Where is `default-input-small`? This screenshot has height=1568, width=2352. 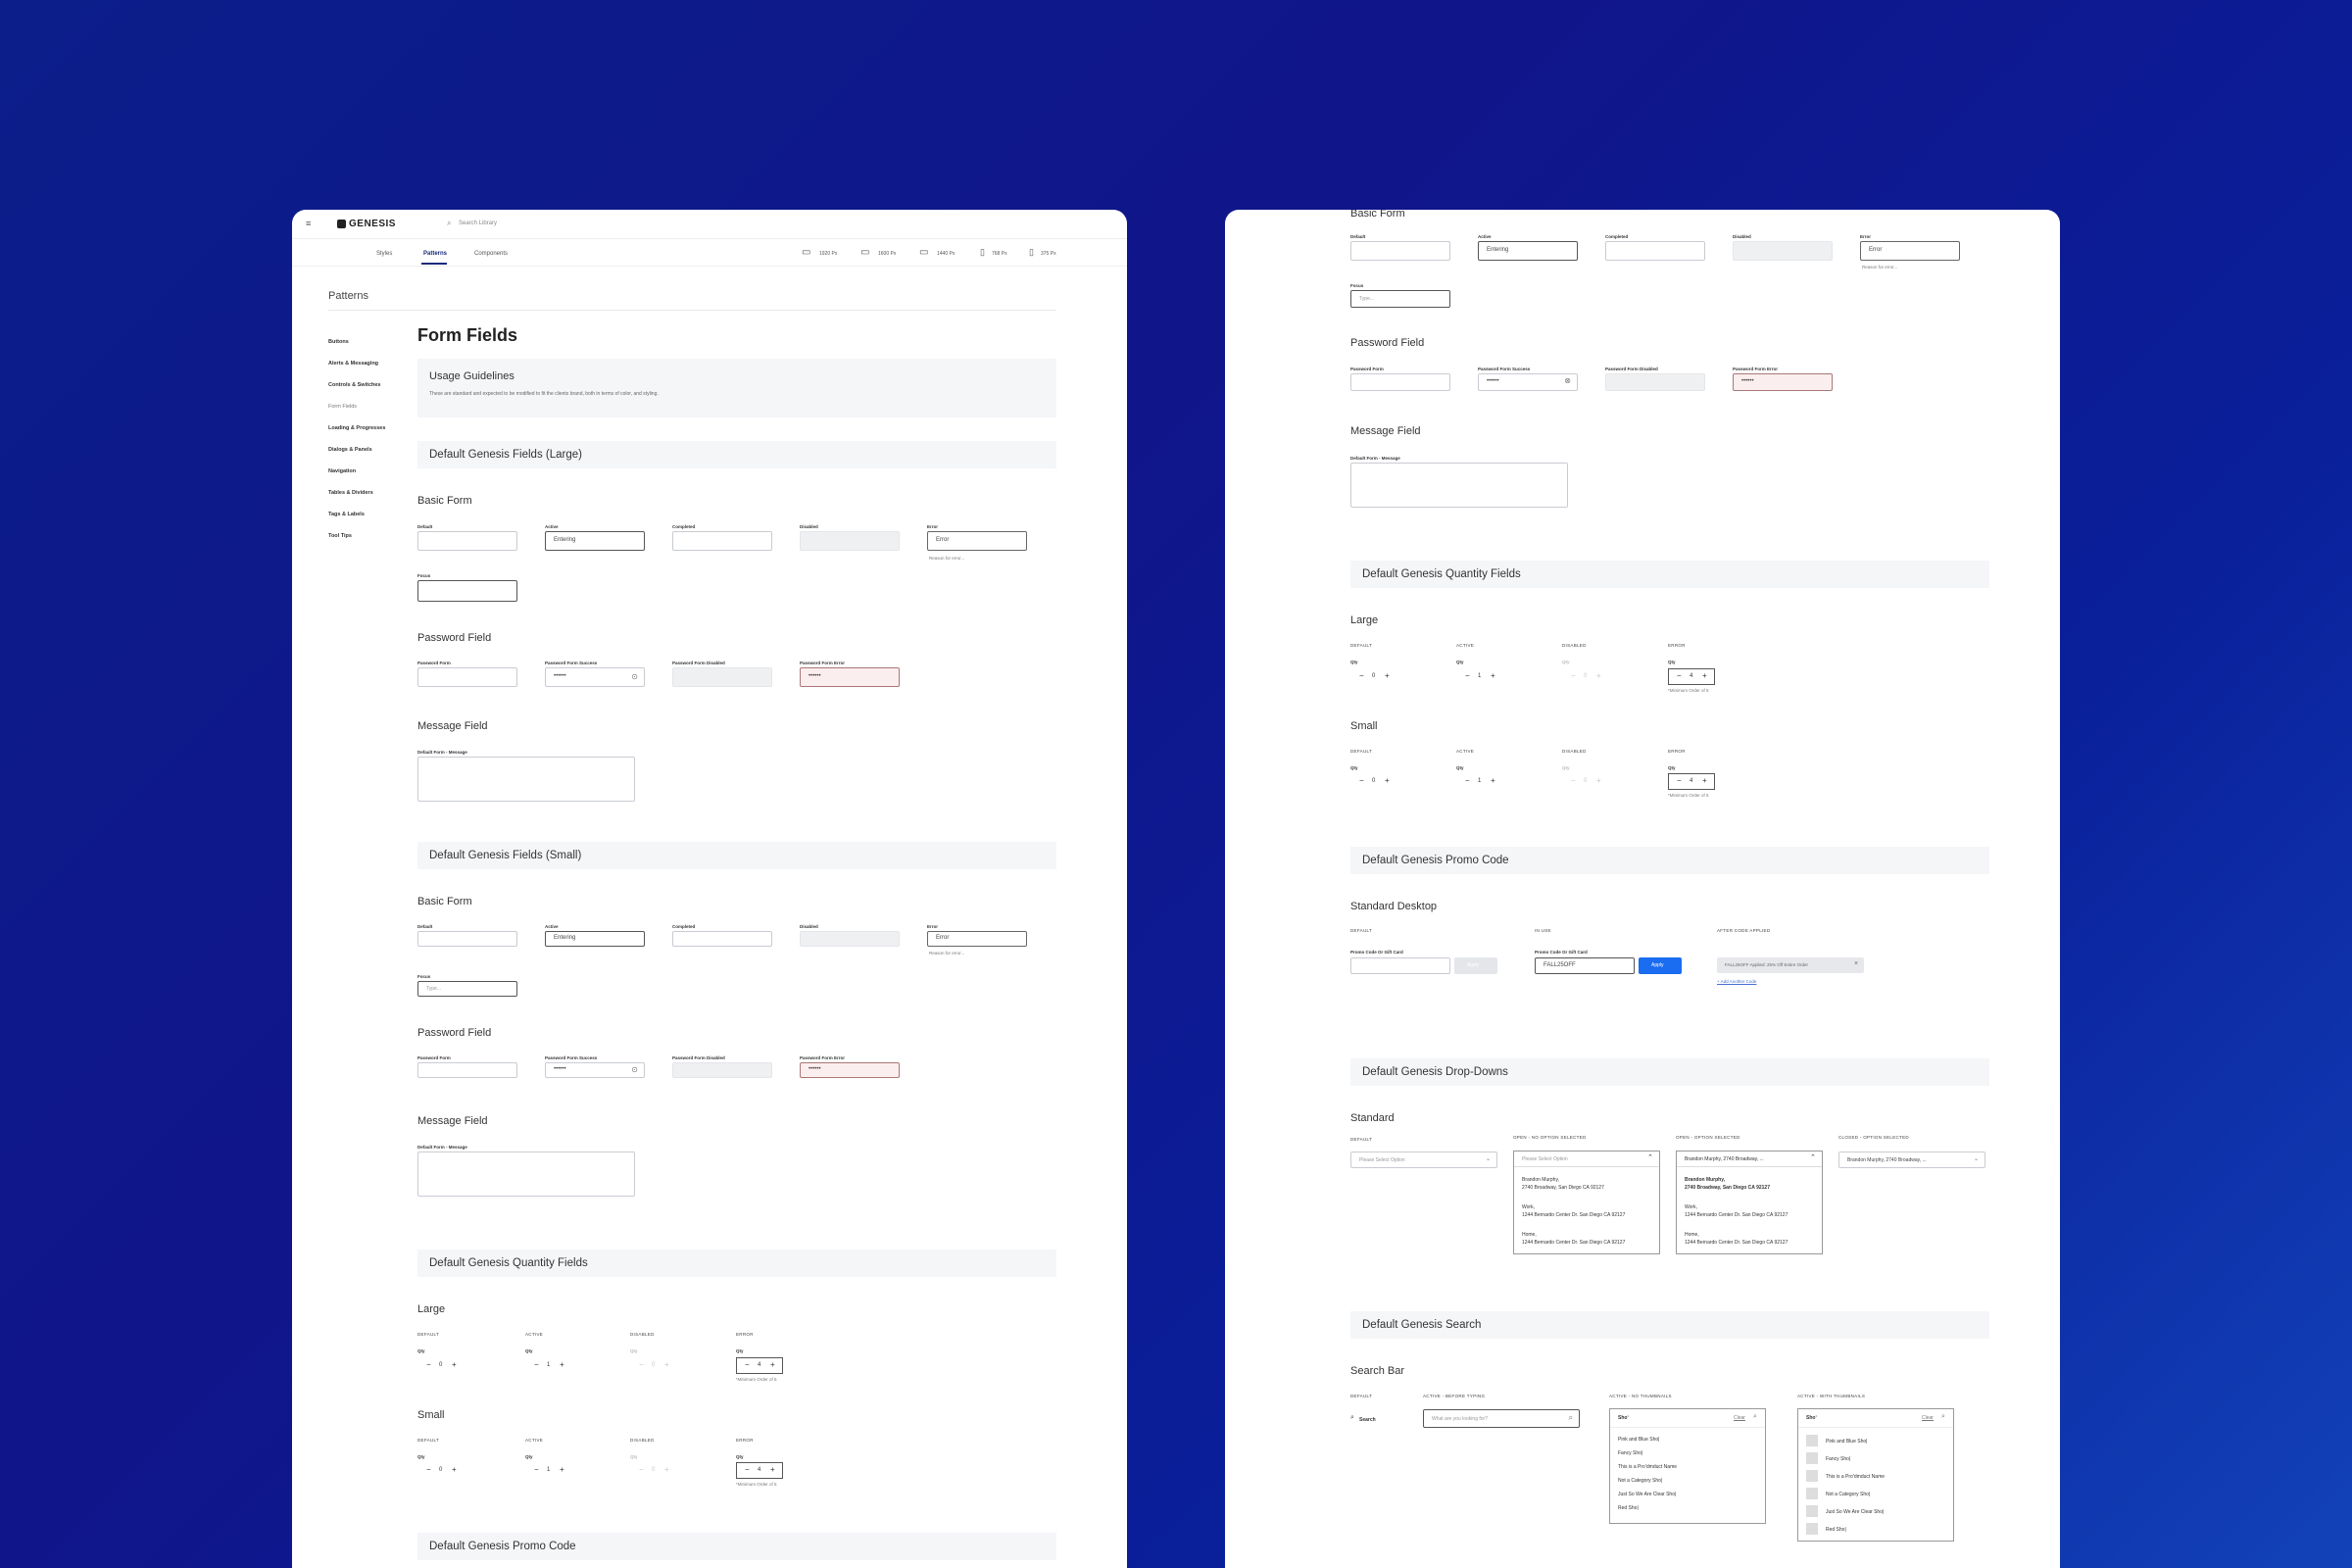
default-input-small is located at coordinates (467, 939).